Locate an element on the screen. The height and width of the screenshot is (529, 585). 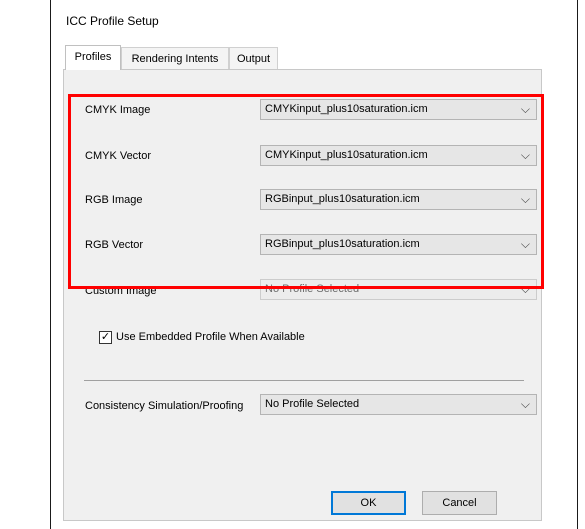
use-embedded-profile-label: Use Embedded Profile When Available is located at coordinates (210, 337).